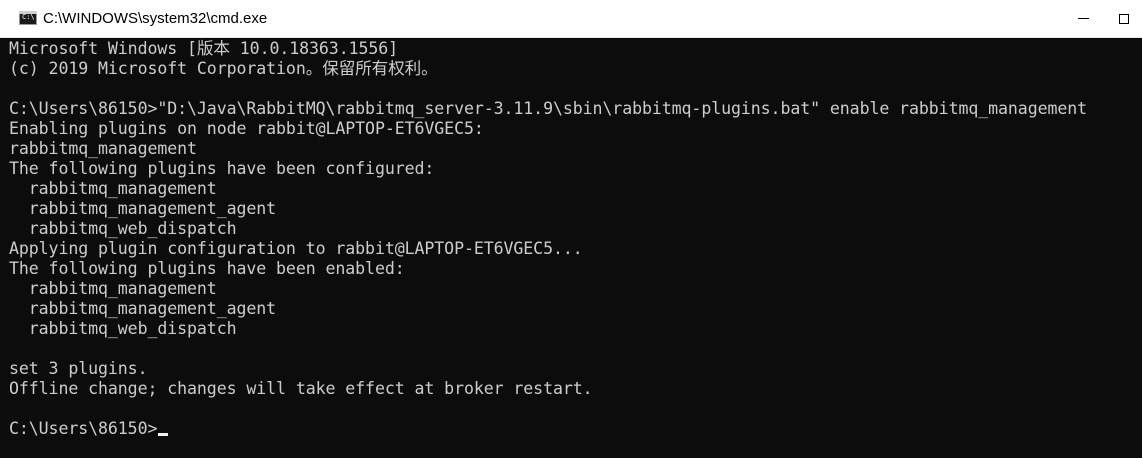 Image resolution: width=1142 pixels, height=458 pixels. I want to click on console-line: Microsoft Windows [版本 10.0.18363.1556], so click(204, 48).